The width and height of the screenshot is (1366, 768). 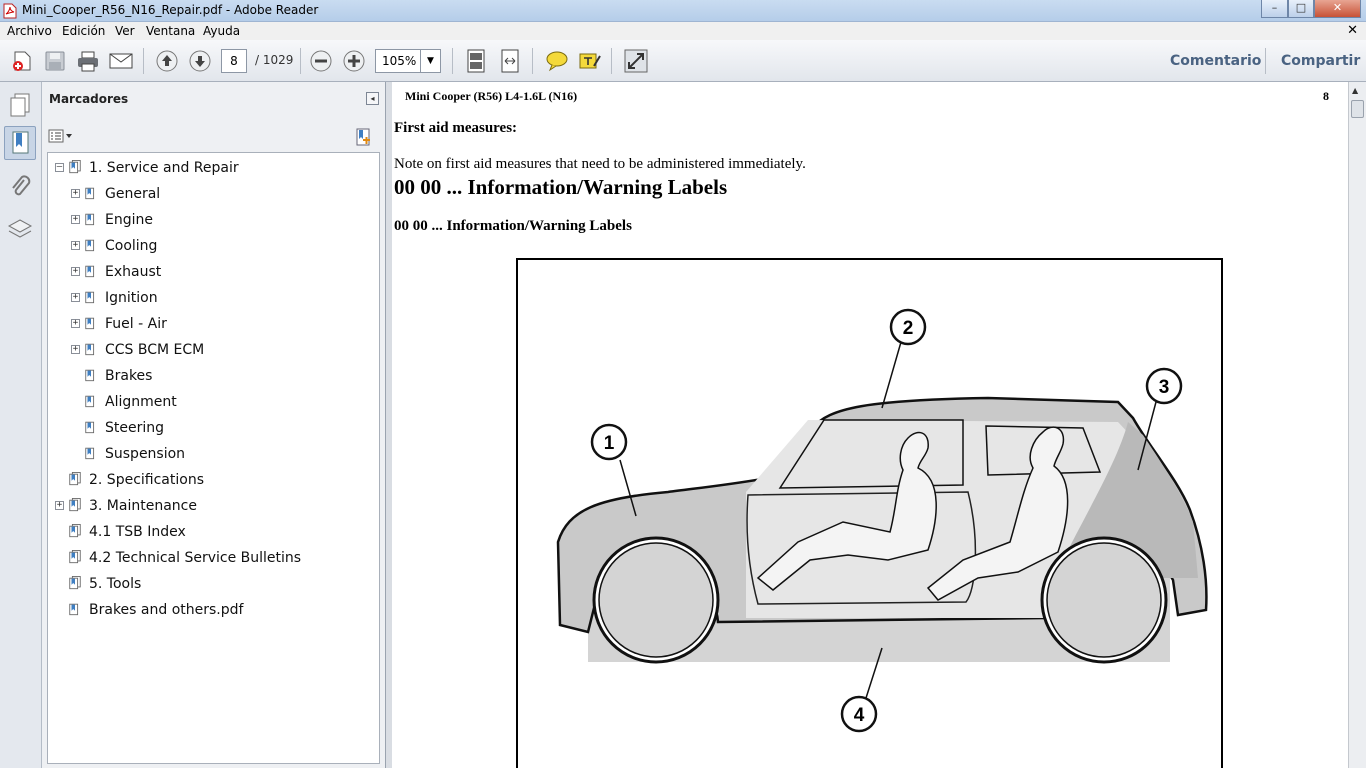 I want to click on callout-1: 1, so click(x=609, y=442).